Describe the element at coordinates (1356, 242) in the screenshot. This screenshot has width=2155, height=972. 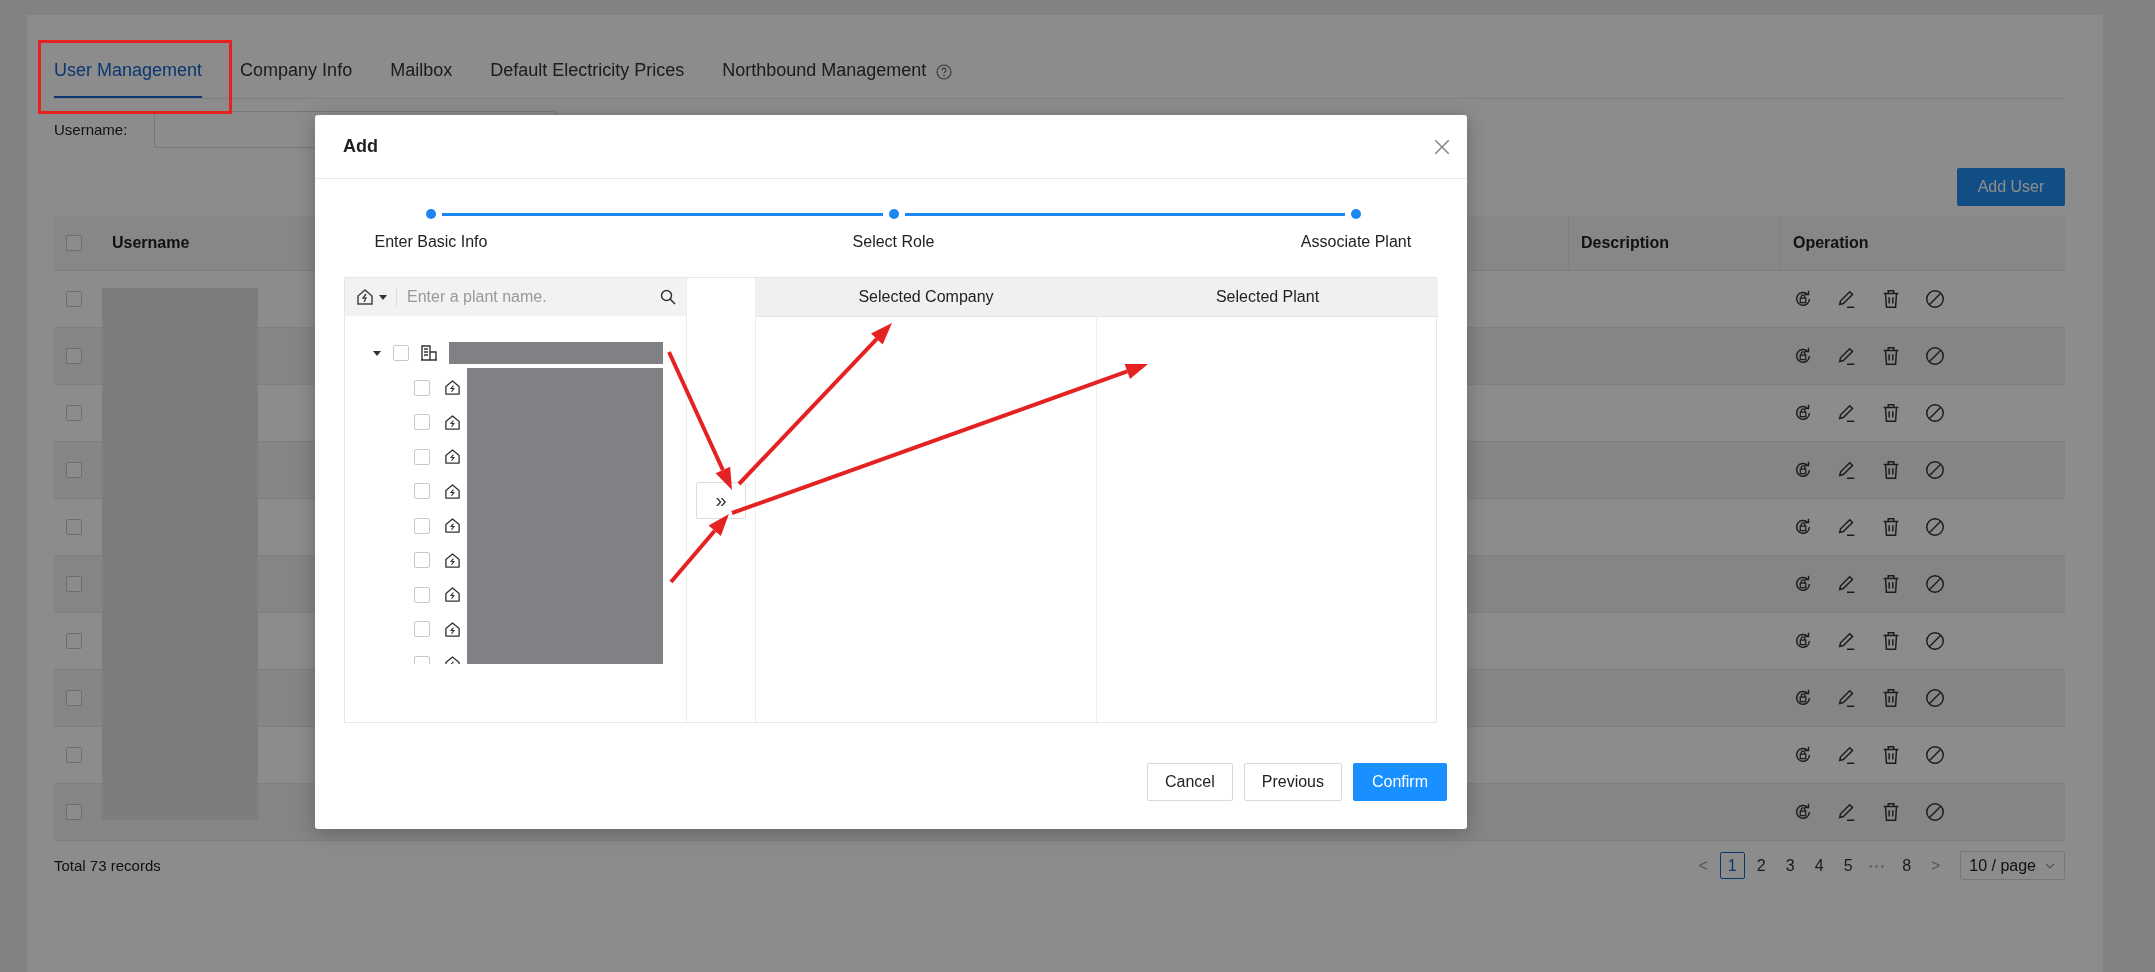
I see `step-label: Associate Plant` at that location.